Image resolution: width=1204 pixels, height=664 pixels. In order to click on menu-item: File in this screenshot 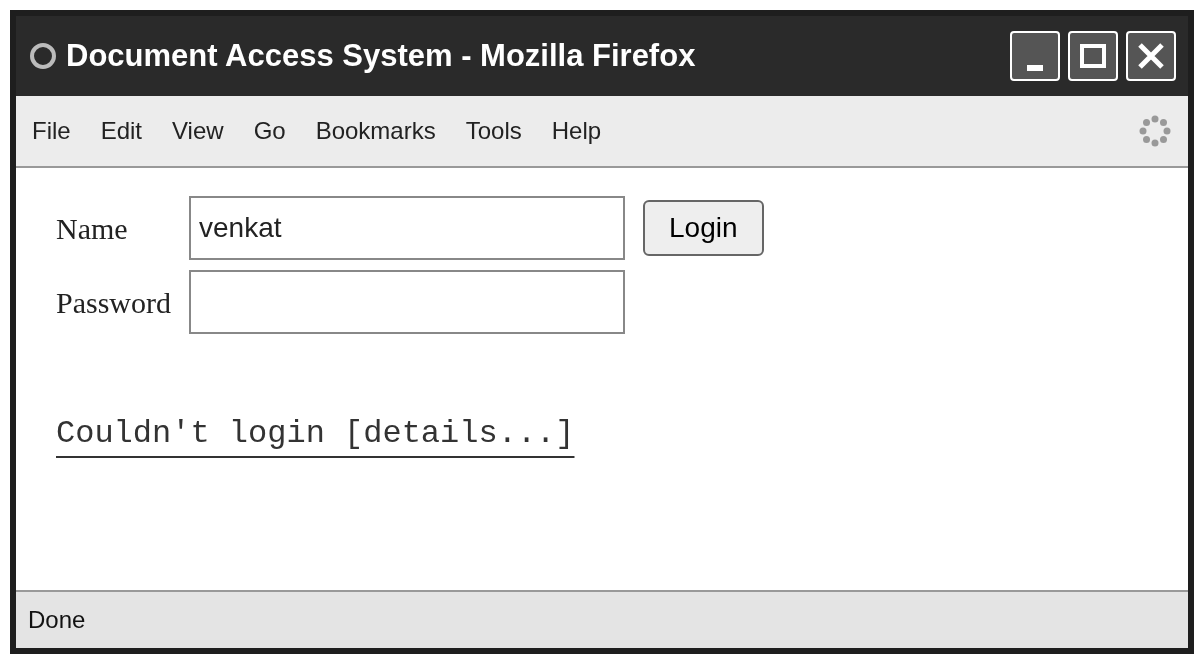, I will do `click(51, 131)`.